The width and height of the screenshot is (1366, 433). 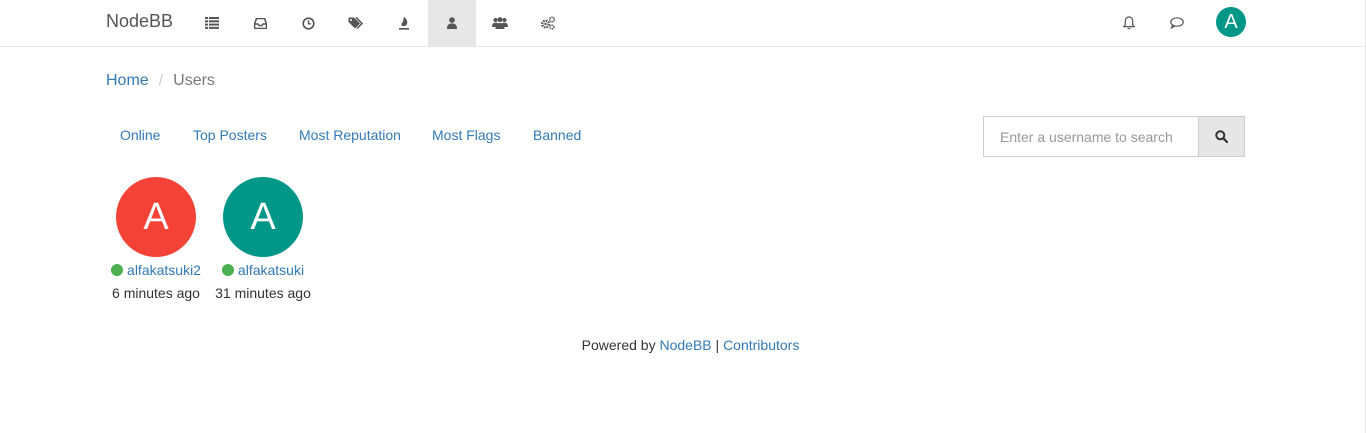 What do you see at coordinates (212, 23) in the screenshot?
I see `categories-icon` at bounding box center [212, 23].